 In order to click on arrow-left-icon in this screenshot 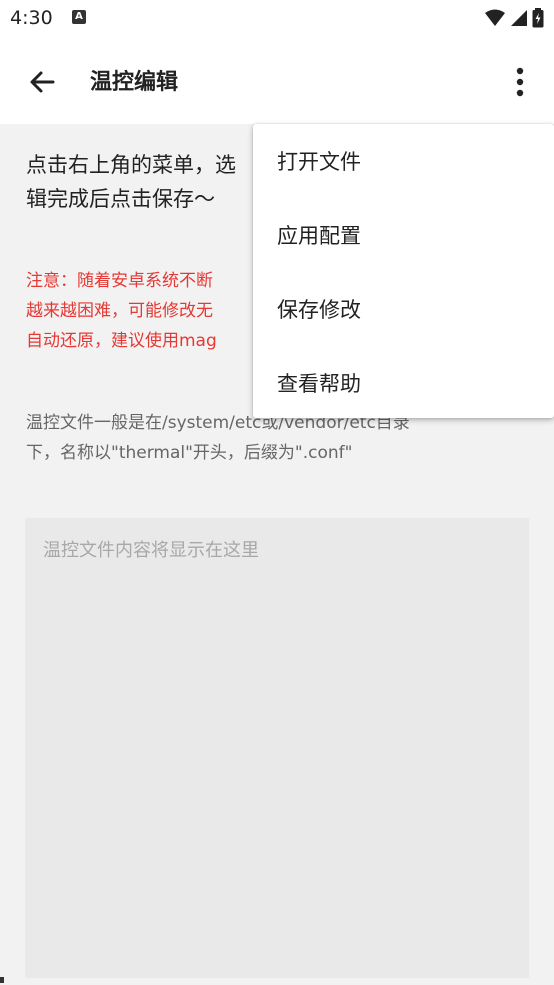, I will do `click(42, 82)`.